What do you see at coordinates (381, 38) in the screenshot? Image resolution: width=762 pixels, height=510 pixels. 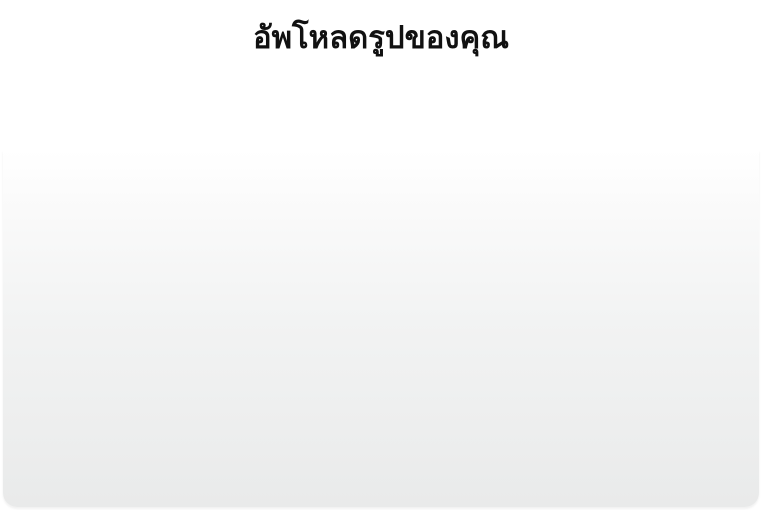 I see `page-title: อัพโหลดรูปของคุณ` at bounding box center [381, 38].